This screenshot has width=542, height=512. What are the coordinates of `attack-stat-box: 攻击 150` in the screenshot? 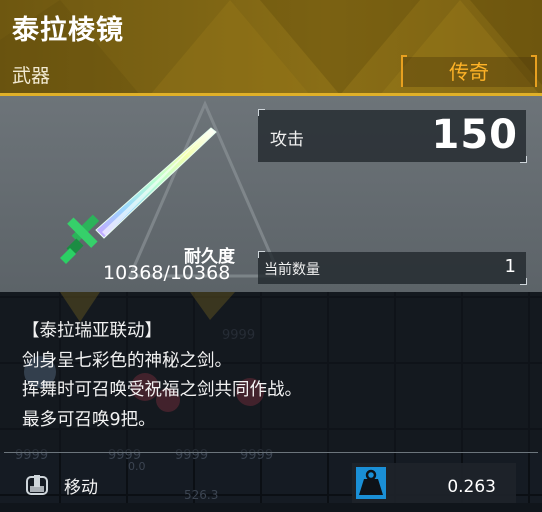 It's located at (392, 136).